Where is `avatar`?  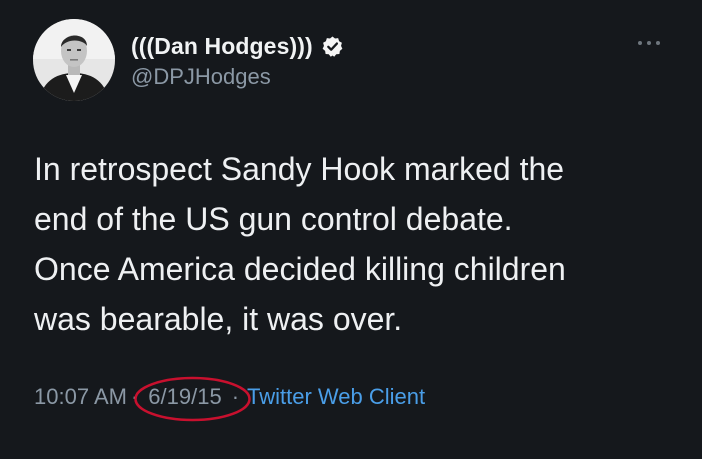
avatar is located at coordinates (74, 60).